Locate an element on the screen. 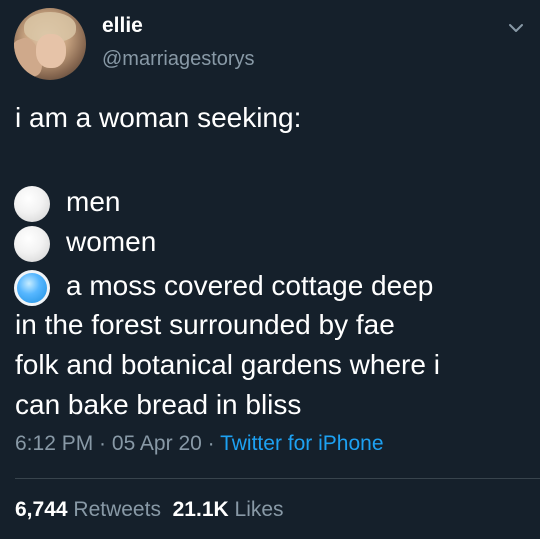 Image resolution: width=540 pixels, height=539 pixels. tweet-meta: 6:12 PM · 05 Apr 20 · Twitter for iPhone is located at coordinates (199, 444).